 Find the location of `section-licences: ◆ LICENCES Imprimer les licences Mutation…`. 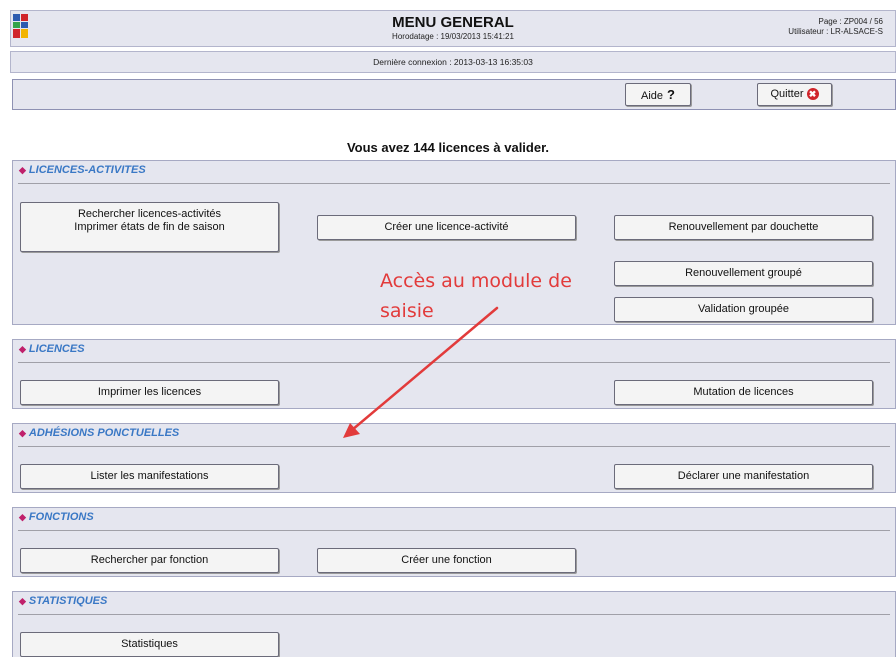

section-licences: ◆ LICENCES Imprimer les licences Mutation… is located at coordinates (454, 374).